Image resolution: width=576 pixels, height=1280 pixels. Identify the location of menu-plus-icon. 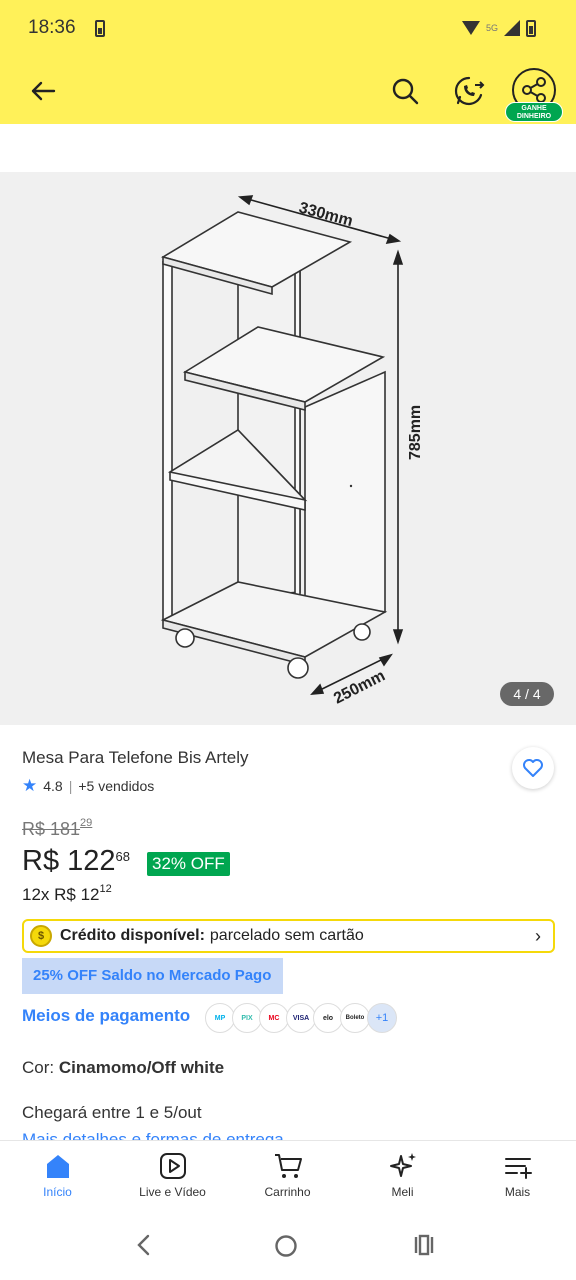
(518, 1168).